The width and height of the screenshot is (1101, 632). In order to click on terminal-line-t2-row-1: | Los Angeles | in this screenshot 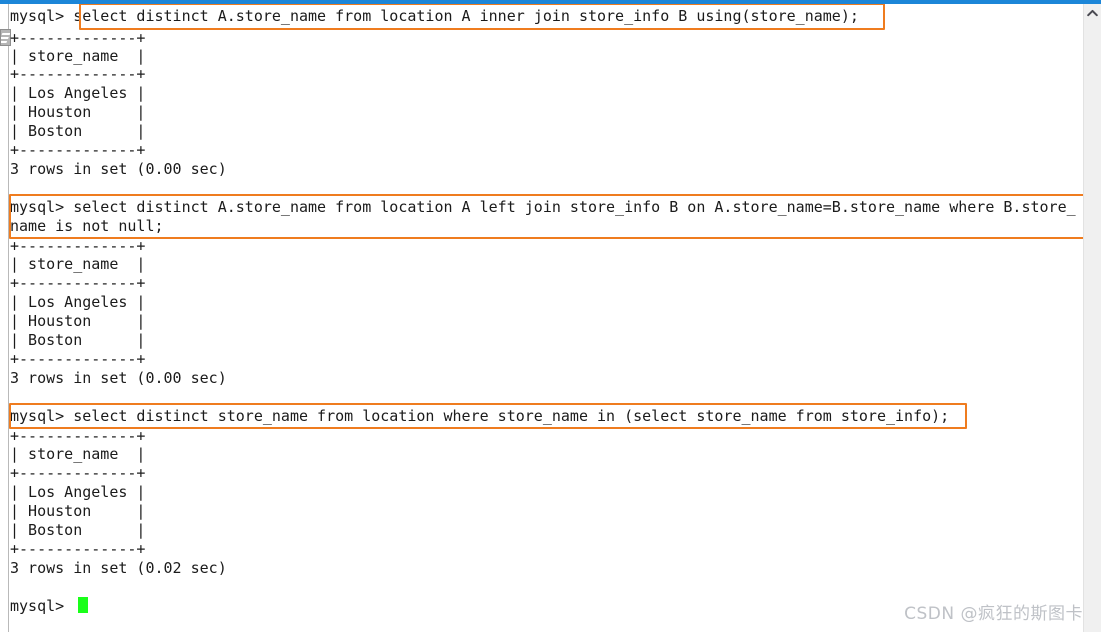, I will do `click(78, 302)`.